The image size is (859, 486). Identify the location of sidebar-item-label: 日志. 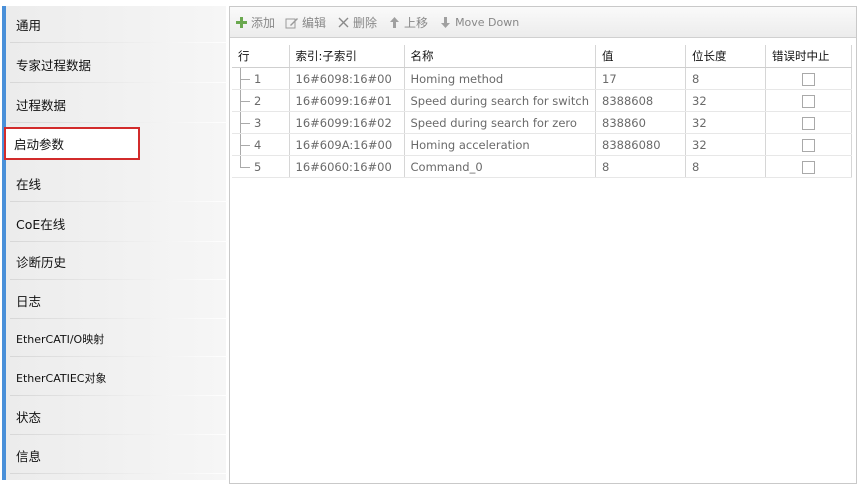
(29, 301).